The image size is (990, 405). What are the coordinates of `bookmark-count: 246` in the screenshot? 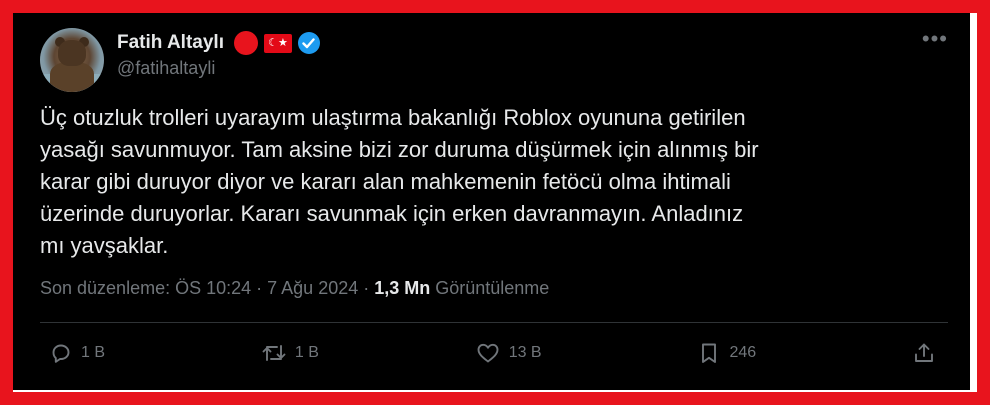 It's located at (743, 352).